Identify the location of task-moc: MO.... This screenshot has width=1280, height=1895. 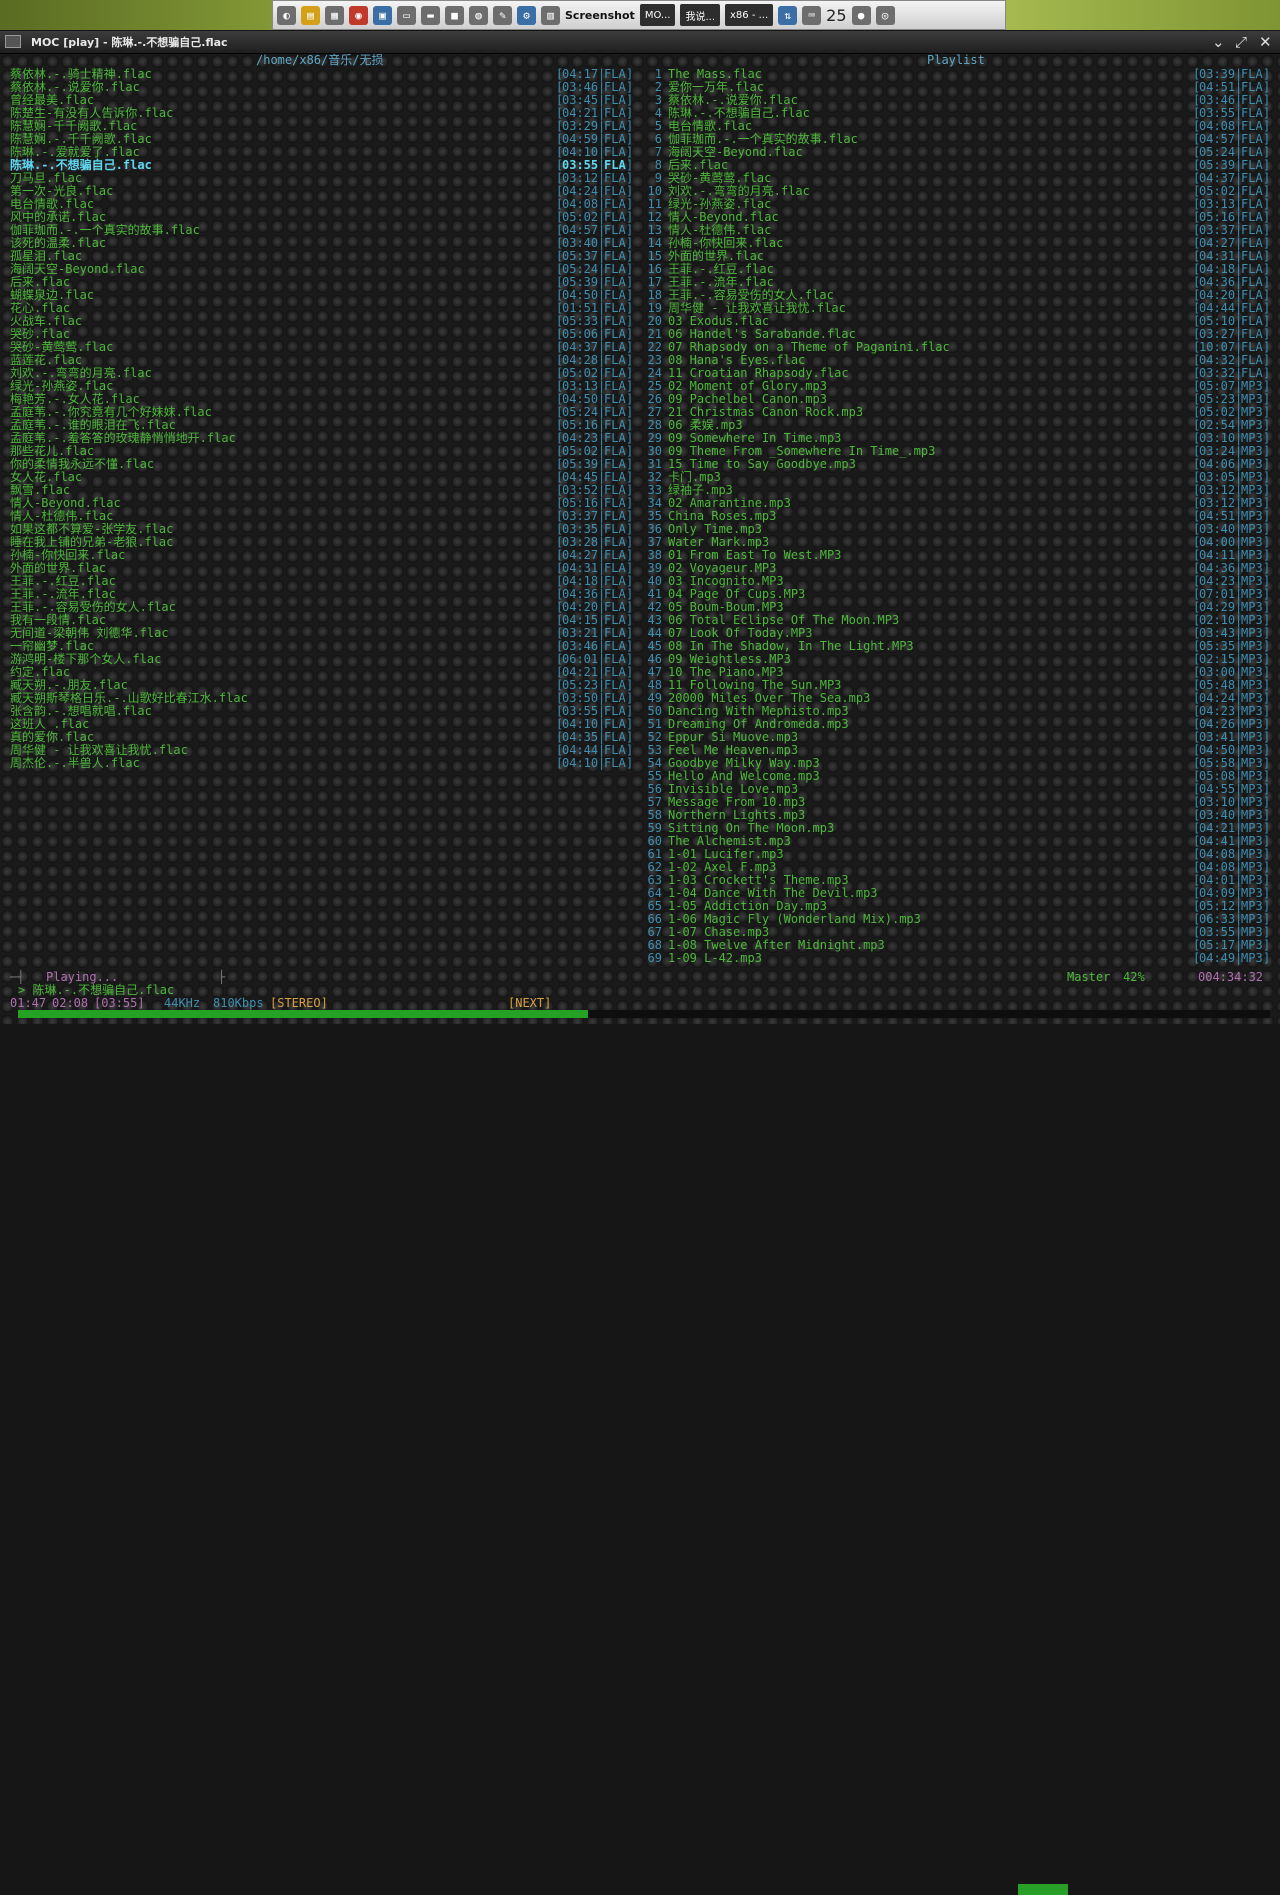
(657, 15).